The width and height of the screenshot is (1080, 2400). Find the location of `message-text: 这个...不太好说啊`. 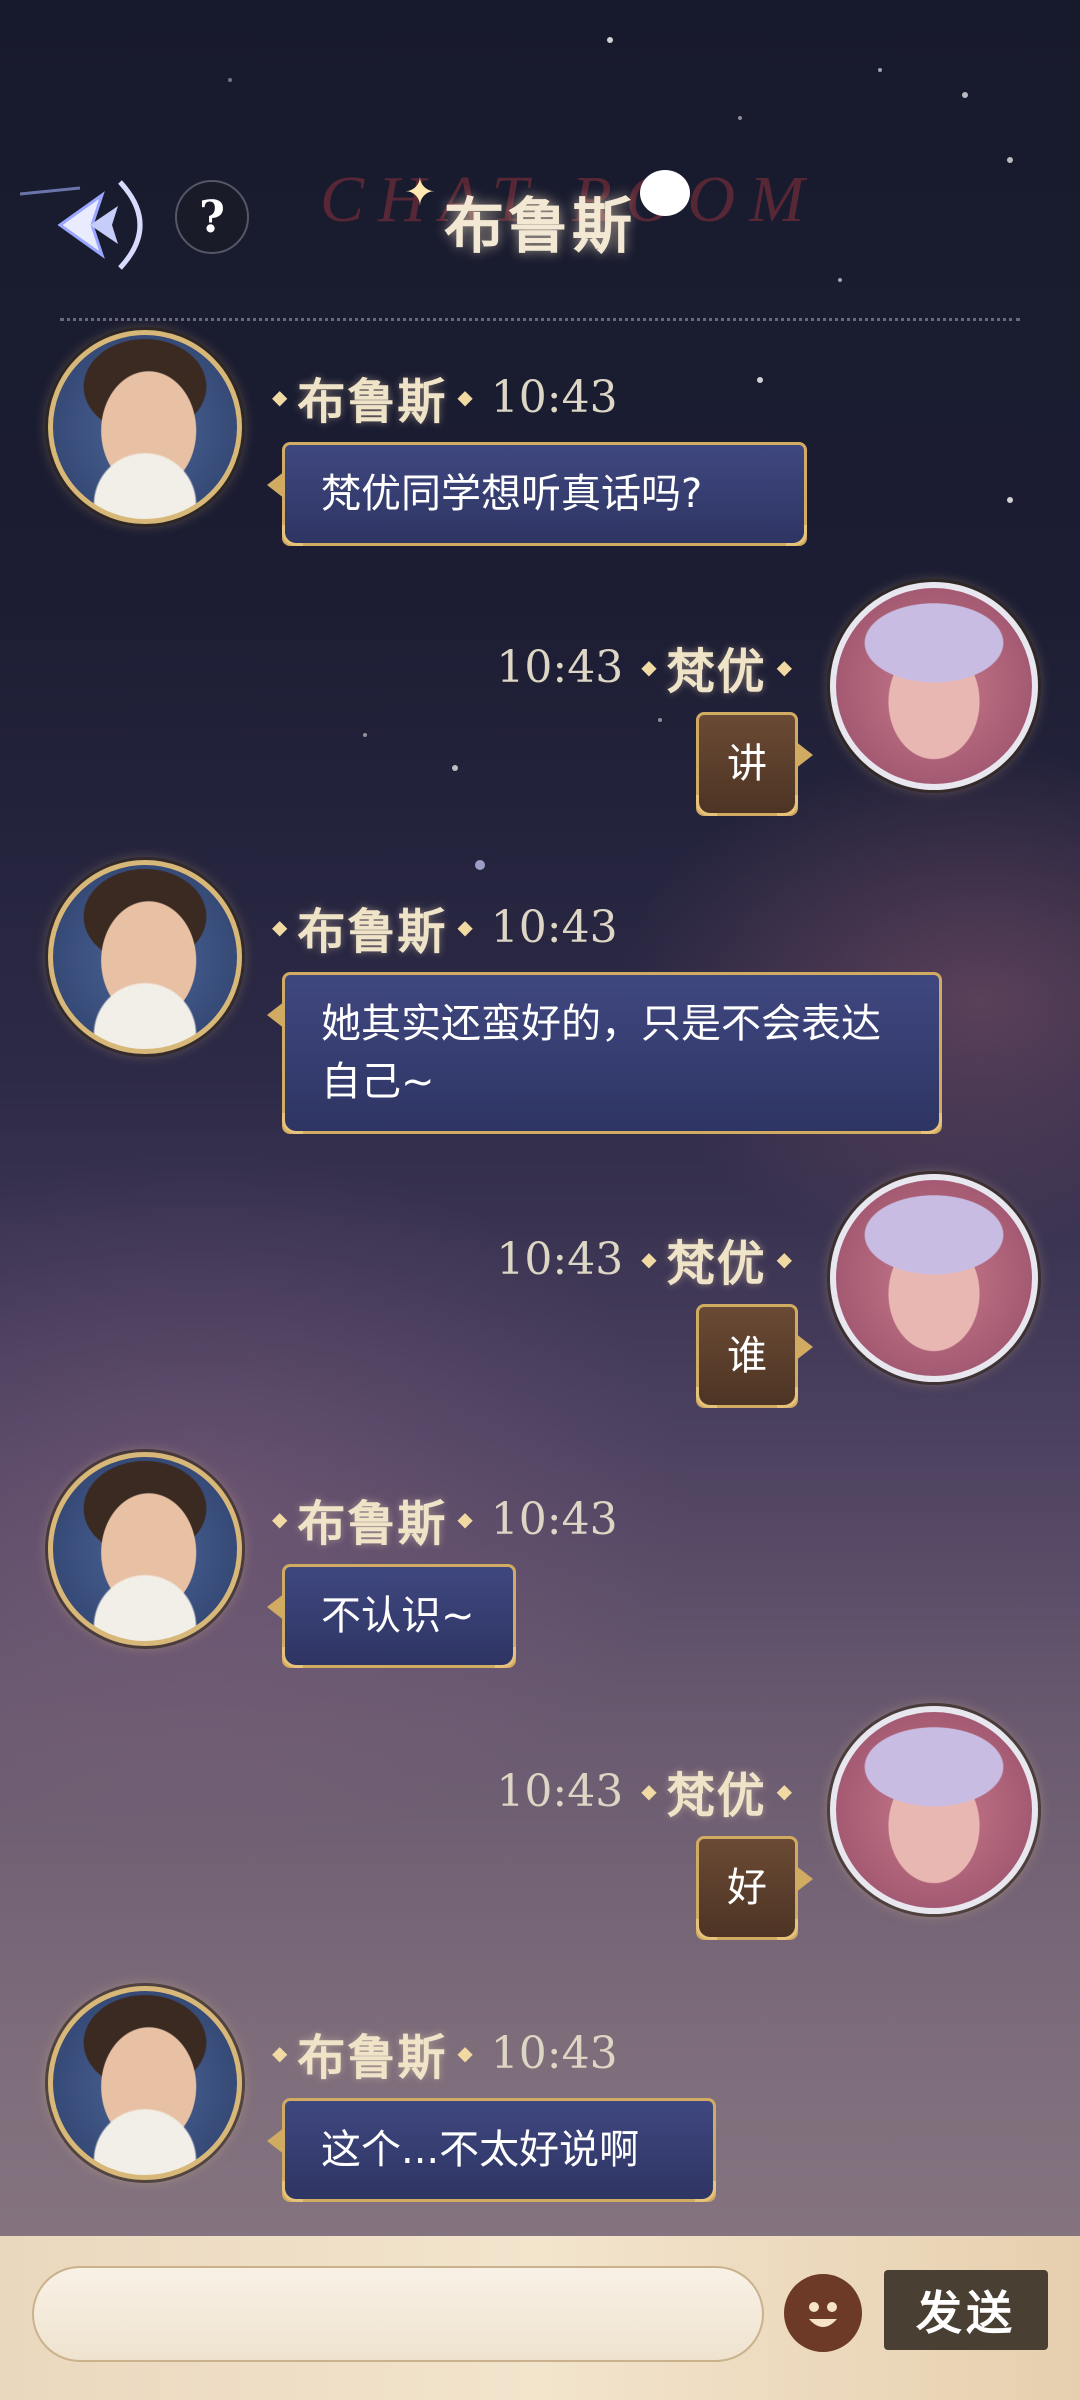

message-text: 这个...不太好说啊 is located at coordinates (480, 2150).